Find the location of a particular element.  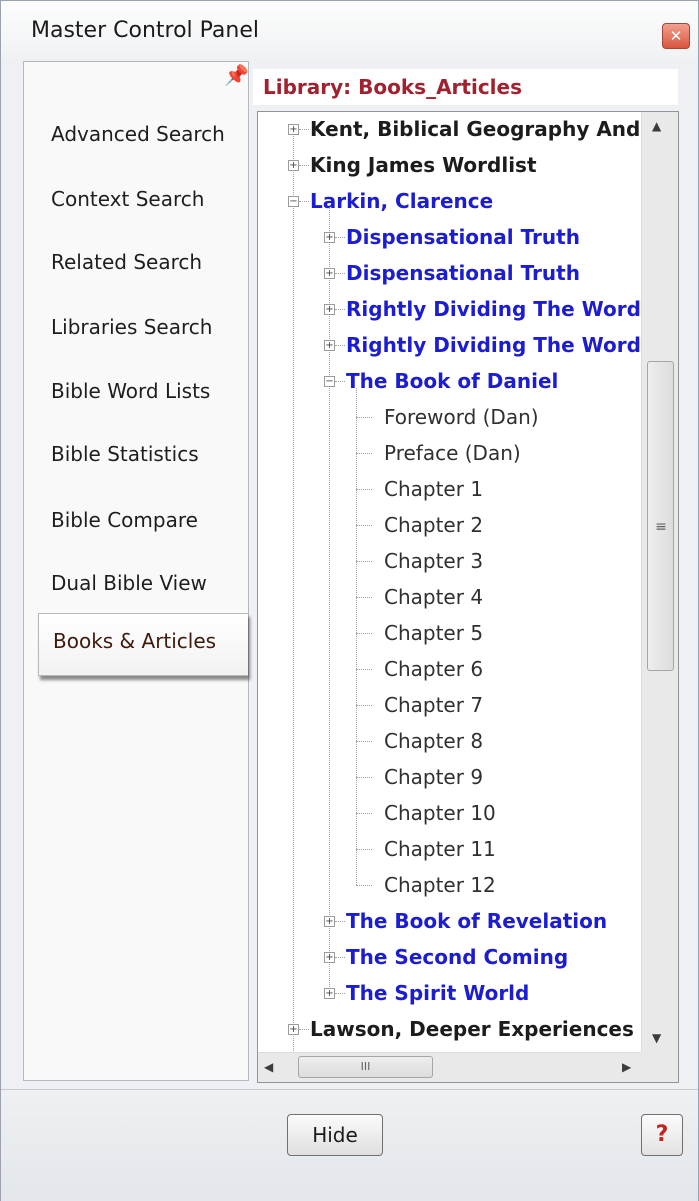

tab-advanced-search: Advanced Search is located at coordinates (138, 134).